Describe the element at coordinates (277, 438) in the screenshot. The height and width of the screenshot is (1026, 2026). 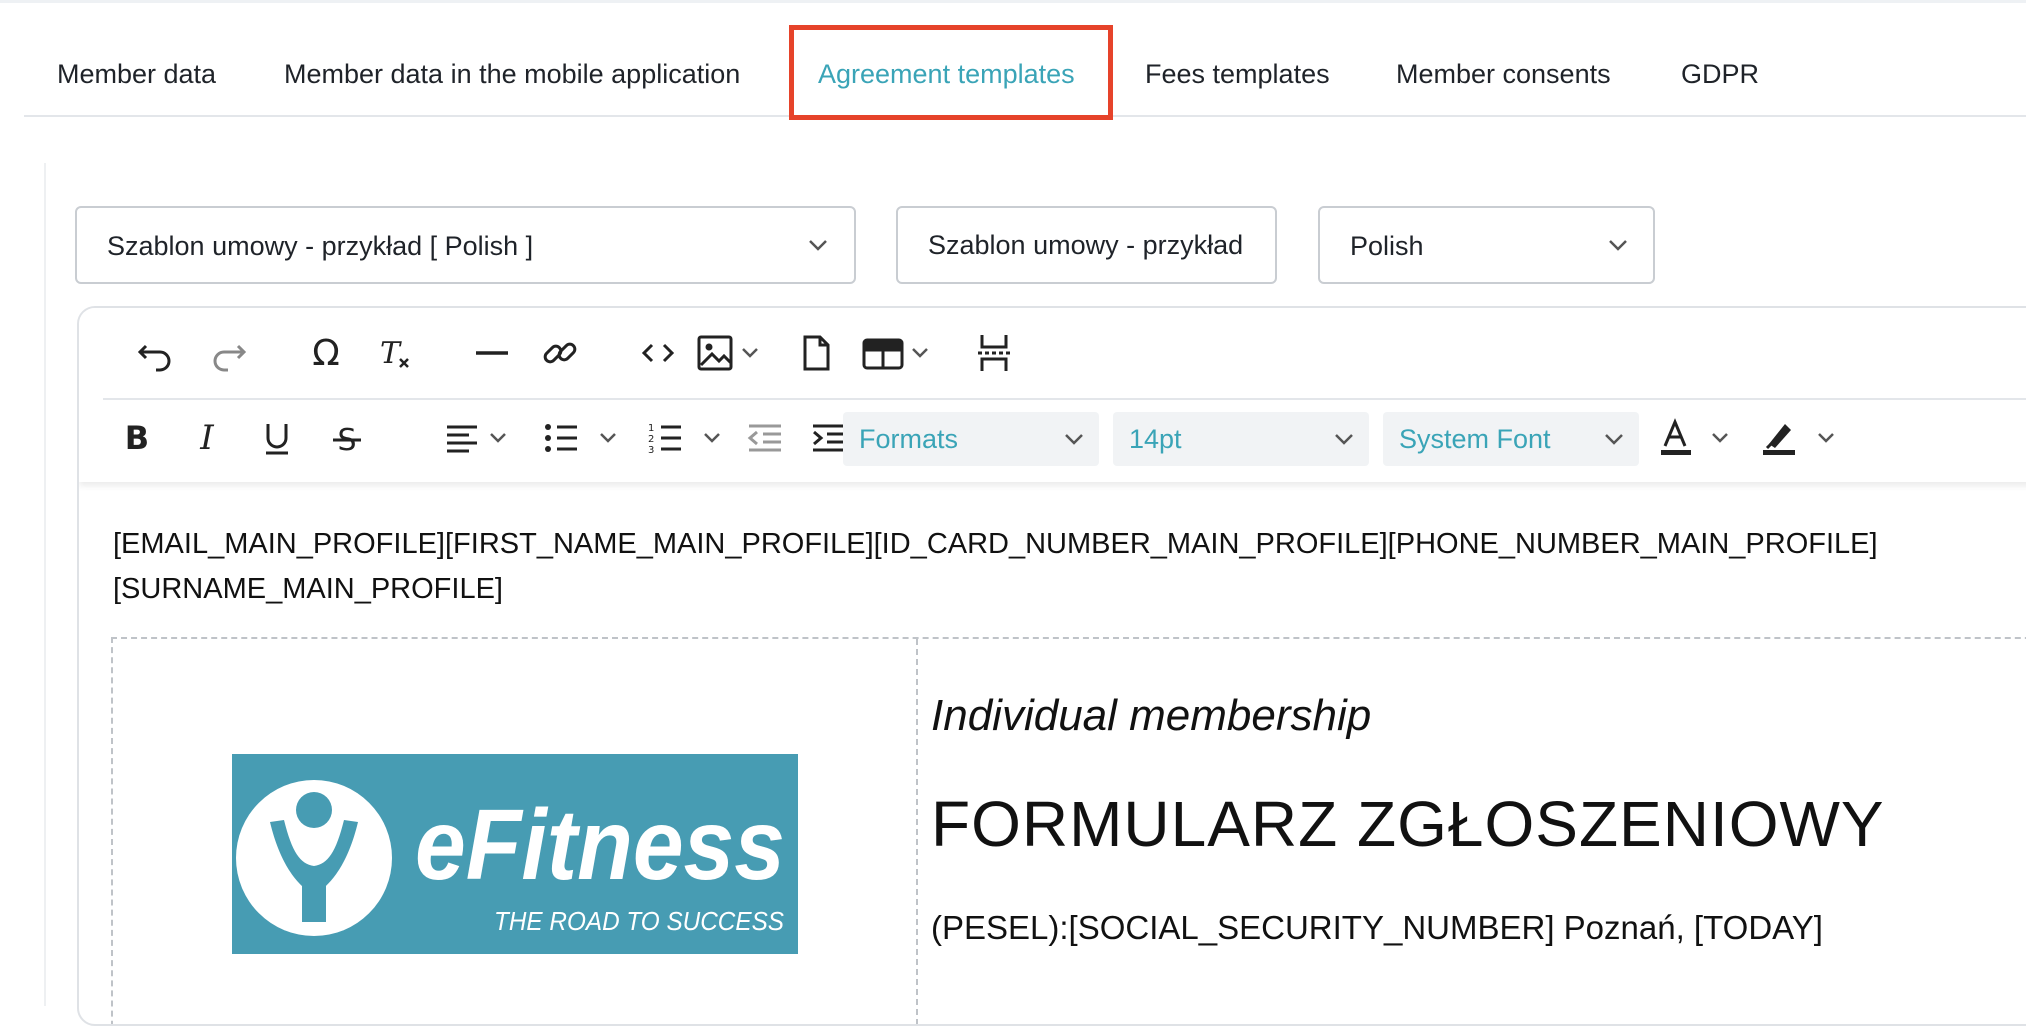
I see `underline-icon` at that location.